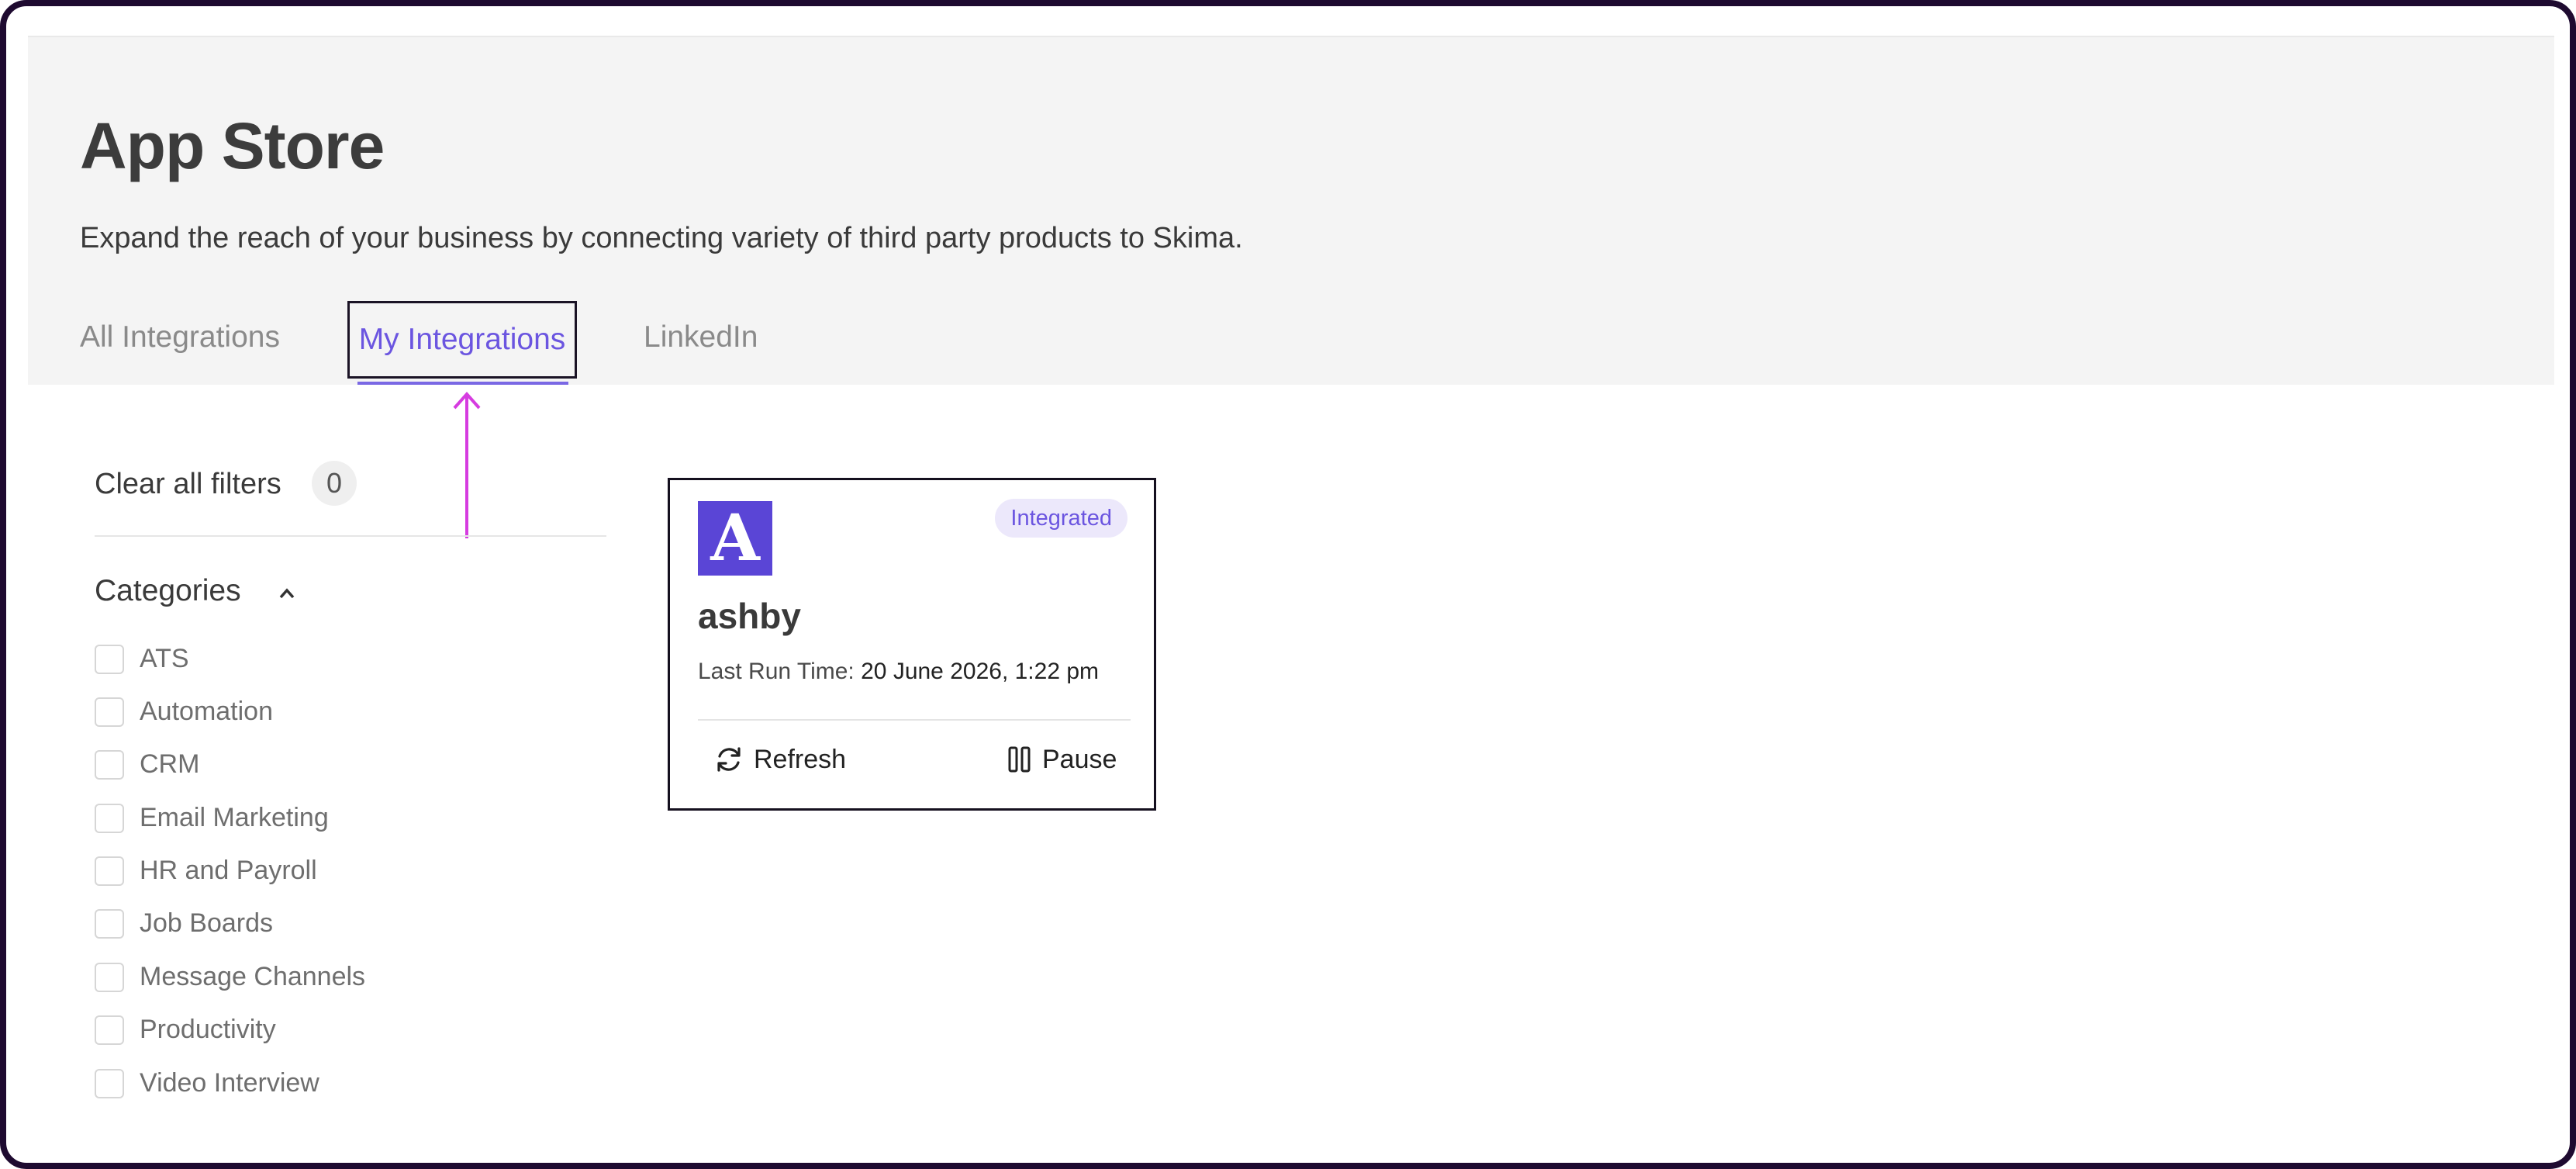 The height and width of the screenshot is (1169, 2576). What do you see at coordinates (462, 340) in the screenshot?
I see `tab-my-integrations: My Integrations` at bounding box center [462, 340].